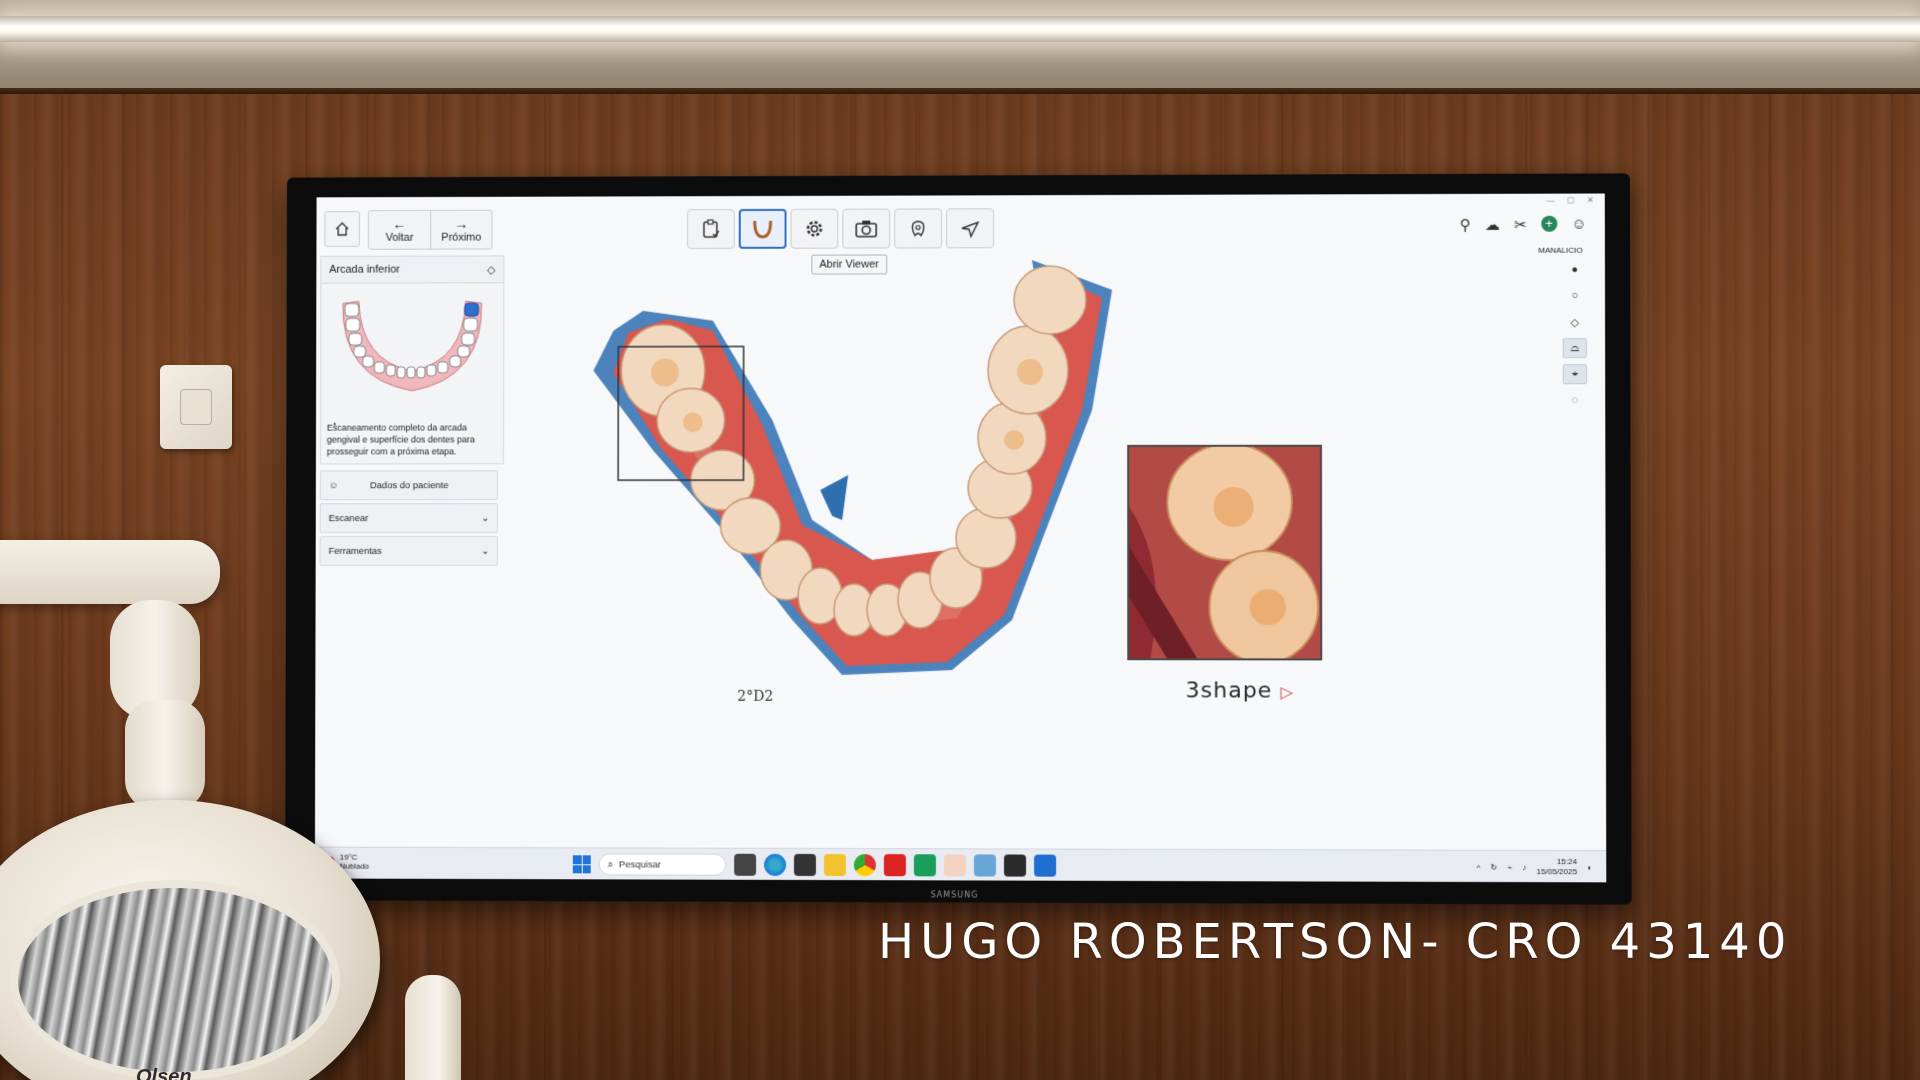 The width and height of the screenshot is (1920, 1080). Describe the element at coordinates (1534, 867) in the screenshot. I see `system-tray: ^ ↻ ⌁ ♪ 15:24 15/05/2025 ◐` at that location.